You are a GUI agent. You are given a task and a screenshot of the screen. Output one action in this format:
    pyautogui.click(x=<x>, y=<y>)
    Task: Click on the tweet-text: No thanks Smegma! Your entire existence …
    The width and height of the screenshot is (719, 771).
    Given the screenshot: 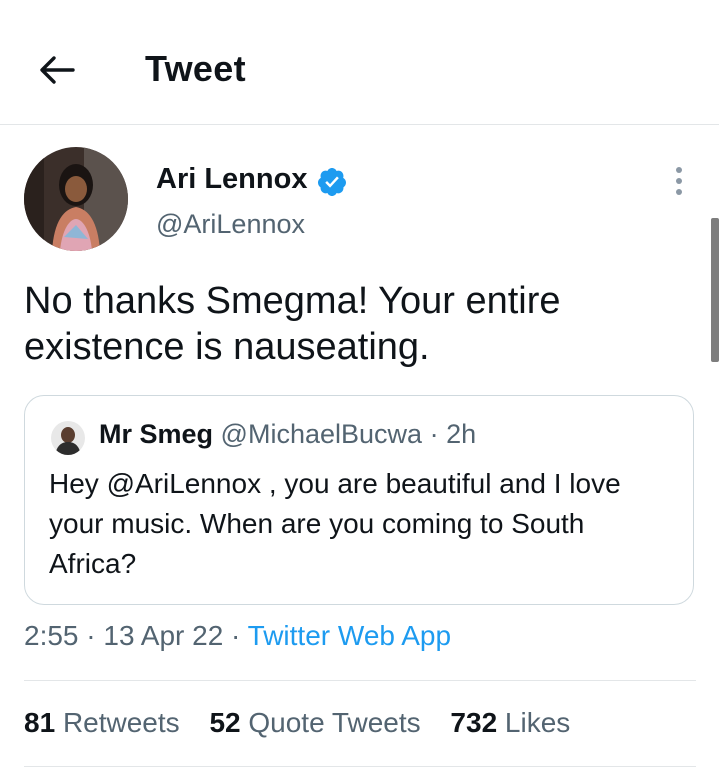 What is the action you would take?
    pyautogui.click(x=292, y=324)
    